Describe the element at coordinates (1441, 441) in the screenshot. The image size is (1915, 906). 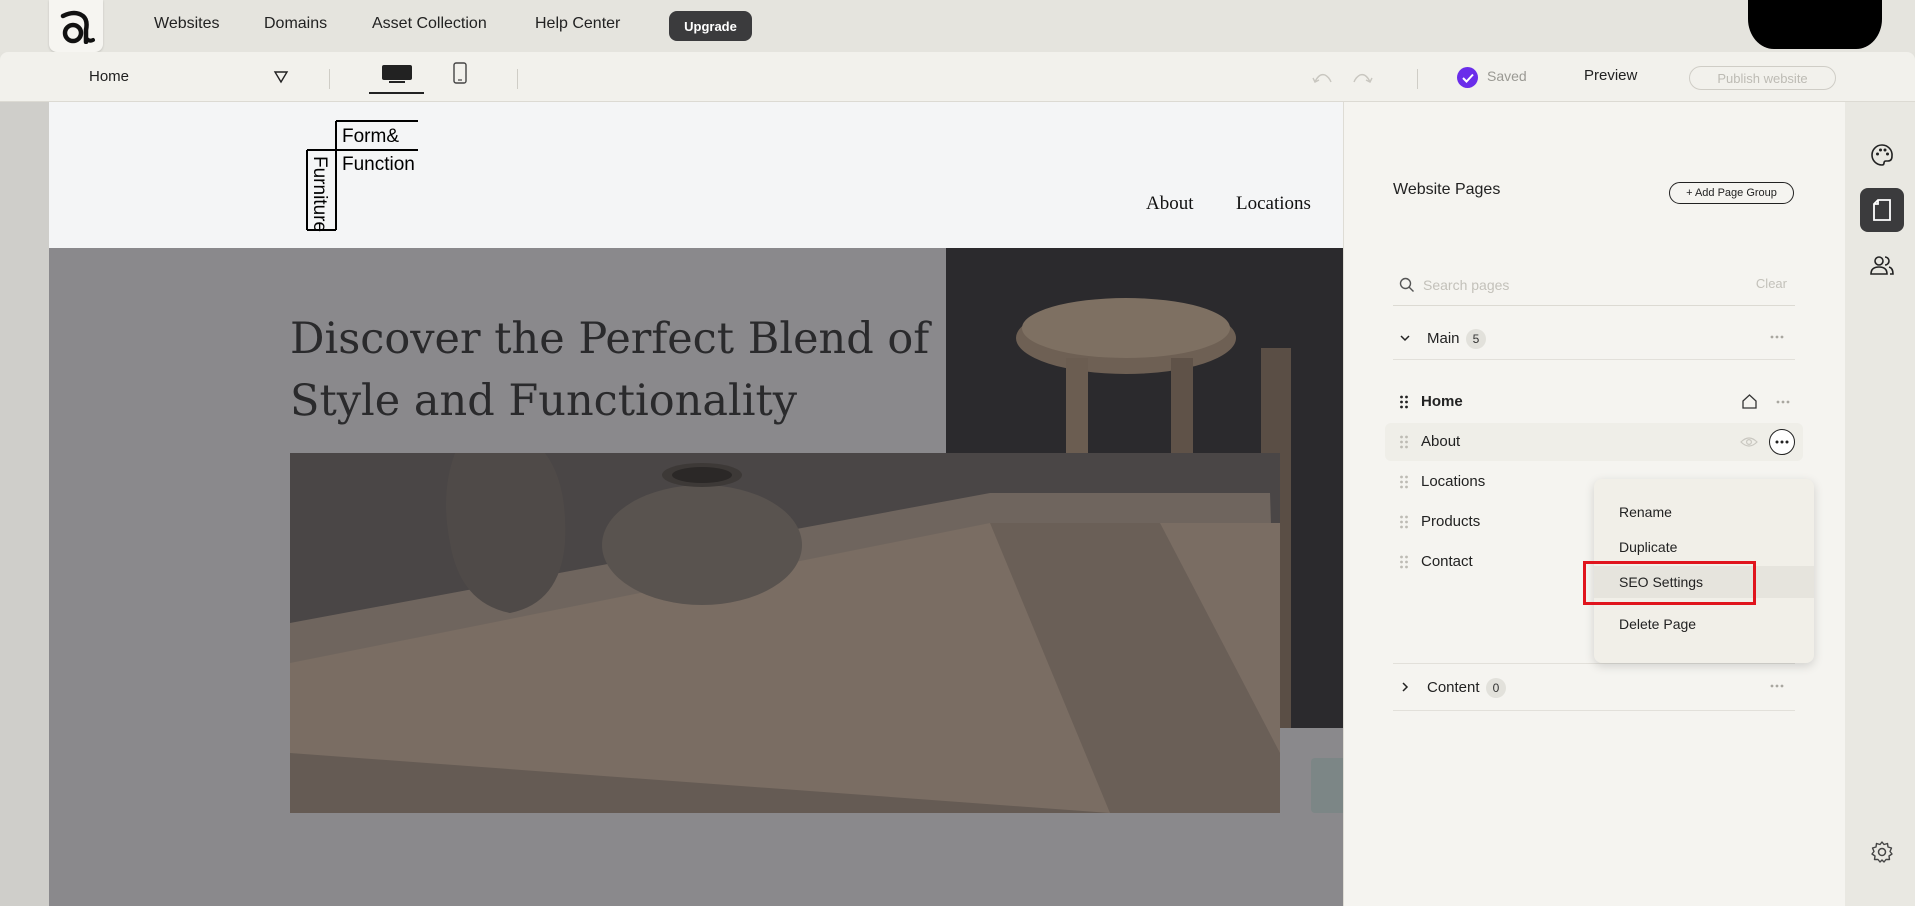
I see `page-label: About` at that location.